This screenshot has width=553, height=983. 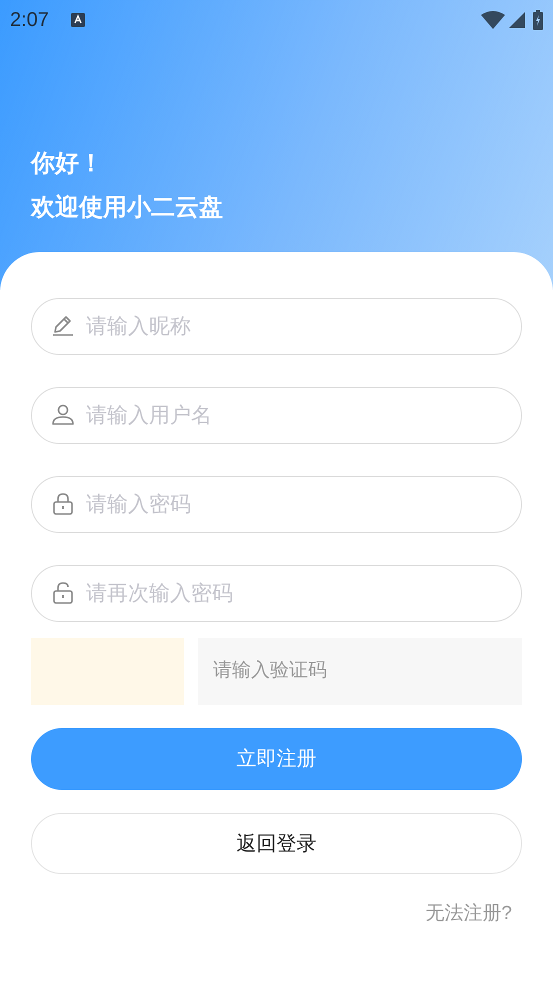 What do you see at coordinates (276, 326) in the screenshot?
I see `text-field: 请输入昵称` at bounding box center [276, 326].